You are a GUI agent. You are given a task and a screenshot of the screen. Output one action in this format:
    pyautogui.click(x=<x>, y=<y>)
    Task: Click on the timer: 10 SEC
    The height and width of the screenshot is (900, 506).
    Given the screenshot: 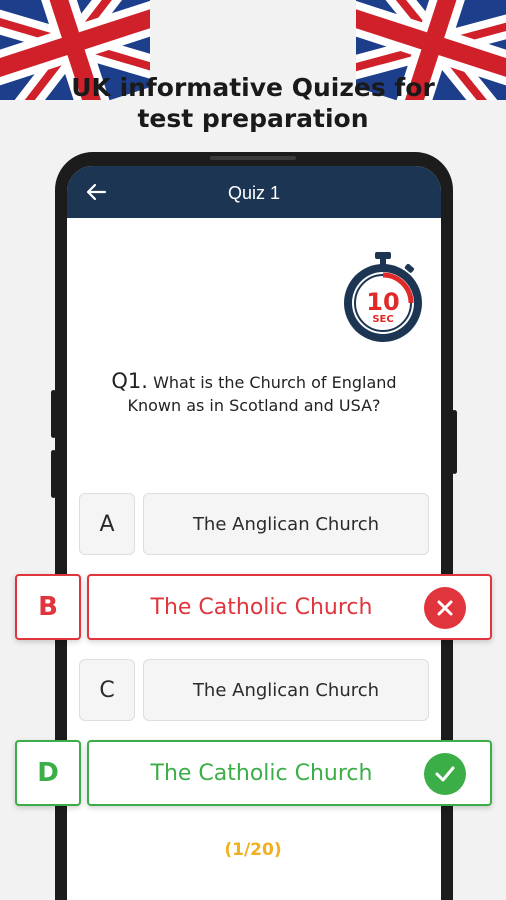 What is the action you would take?
    pyautogui.click(x=383, y=298)
    